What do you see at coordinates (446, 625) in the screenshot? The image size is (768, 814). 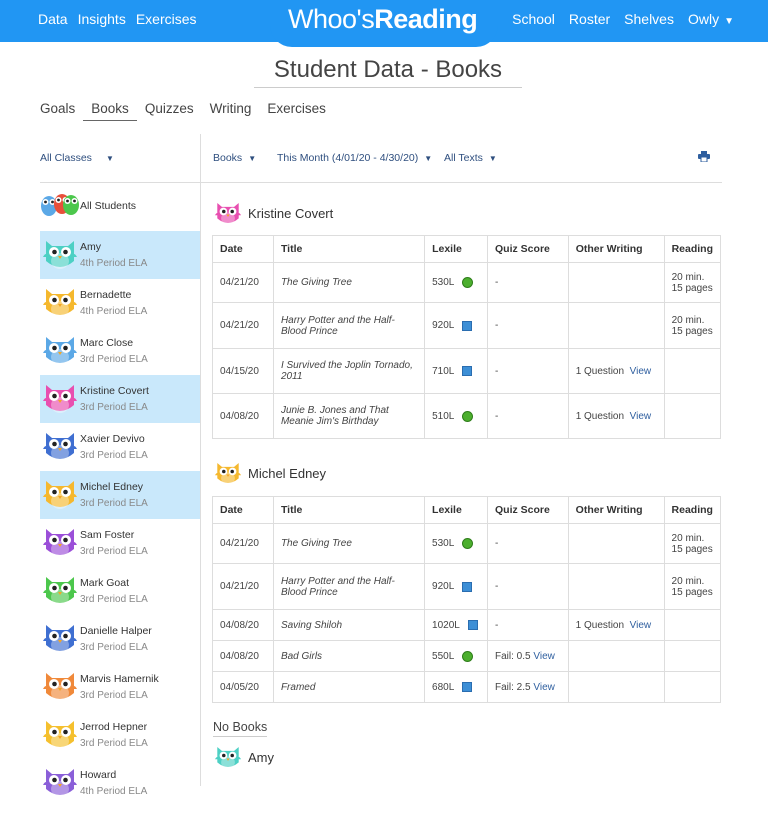 I see `lexile-value: 1020L` at bounding box center [446, 625].